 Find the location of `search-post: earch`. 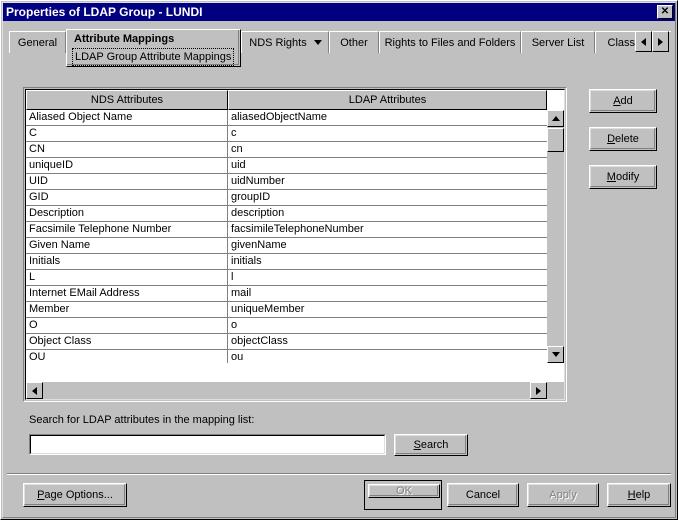

search-post: earch is located at coordinates (434, 445).